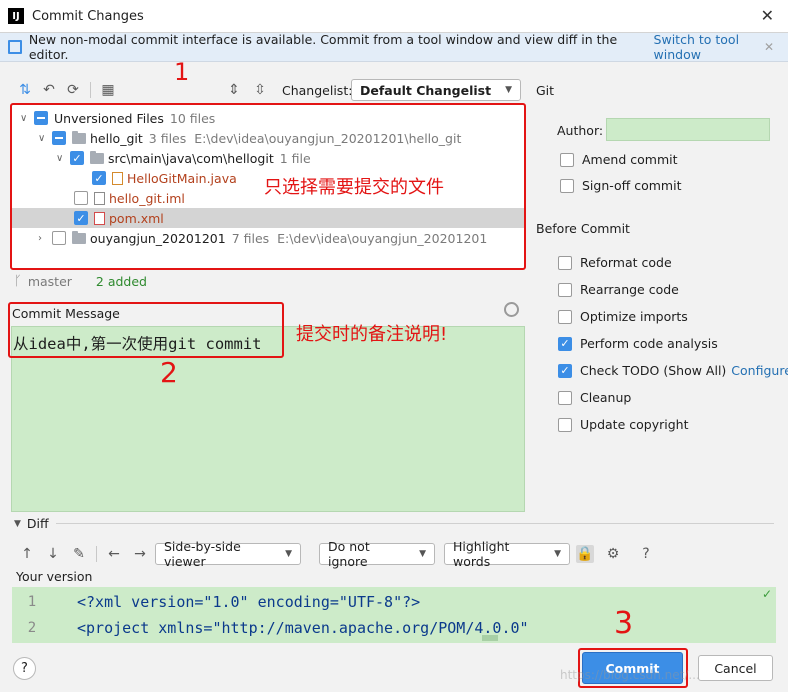 The image size is (788, 692). I want to click on tree-row-pom: ✓ pom.xml, so click(268, 218).